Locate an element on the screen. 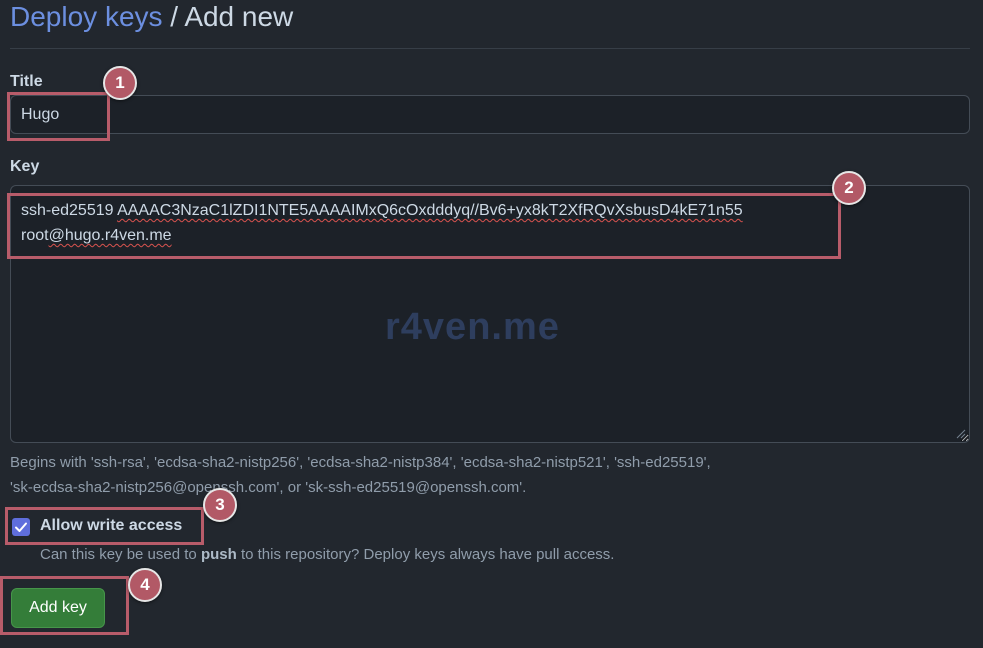  title-input is located at coordinates (490, 114).